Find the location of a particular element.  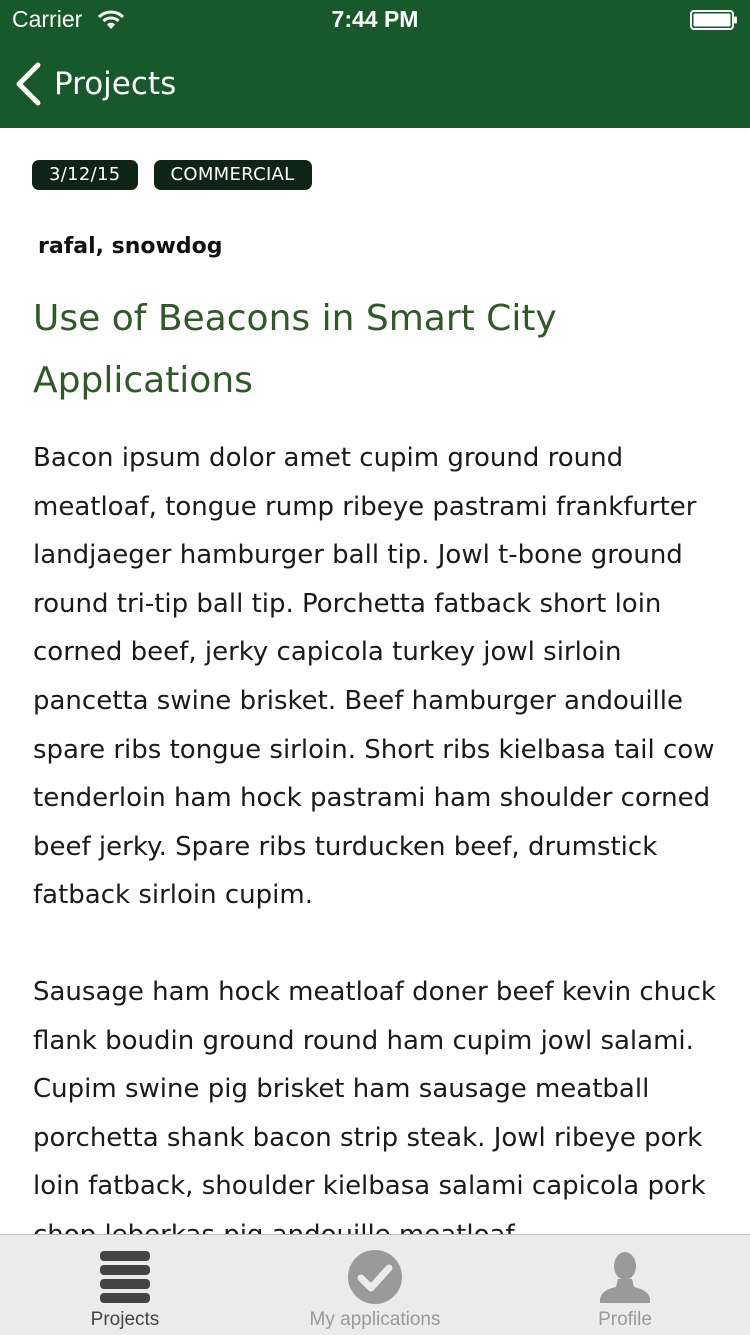

status-bar: Carrier 7:44 PM is located at coordinates (375, 20).